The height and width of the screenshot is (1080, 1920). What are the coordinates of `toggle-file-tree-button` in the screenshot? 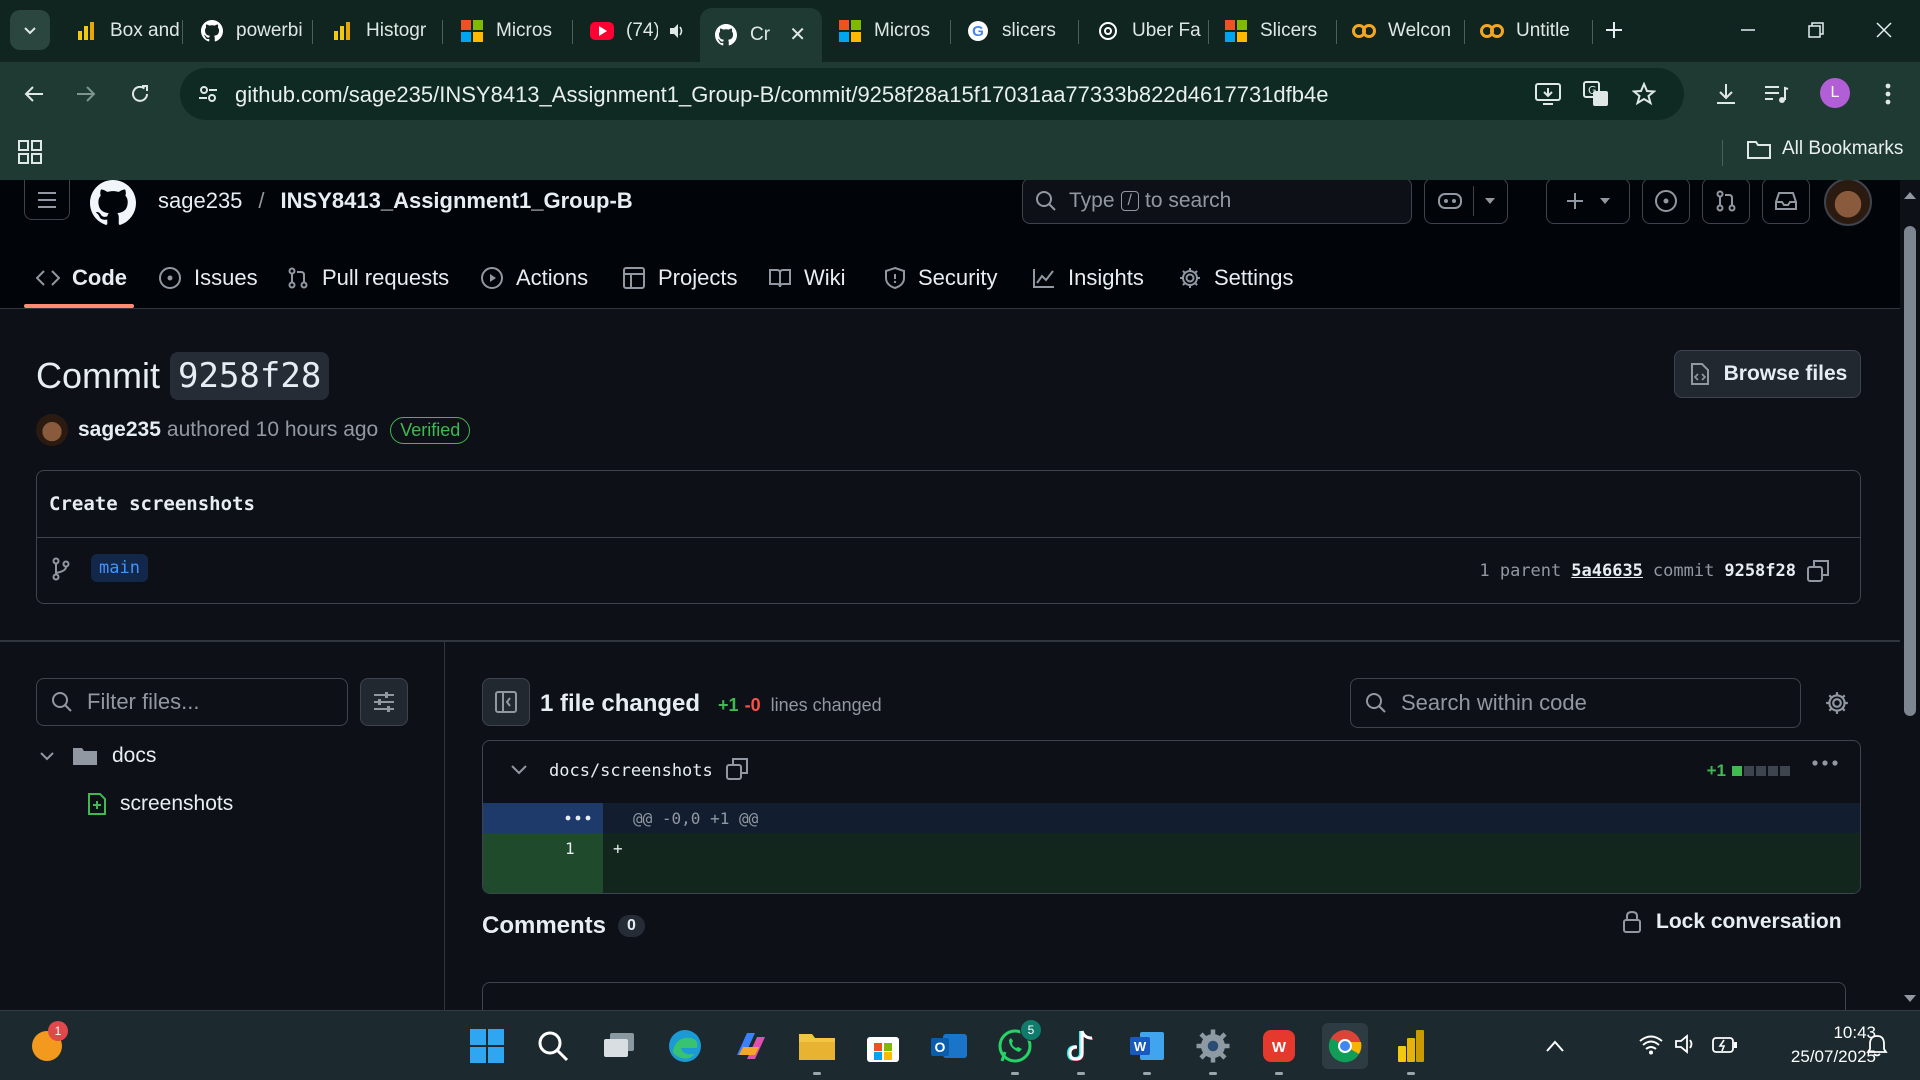 It's located at (506, 702).